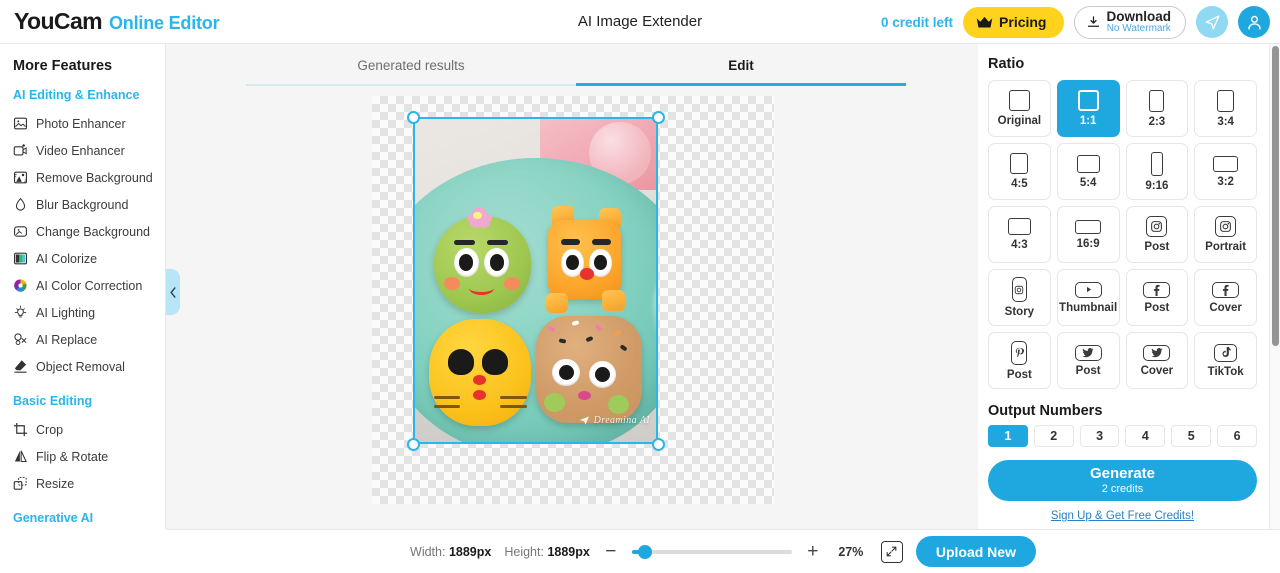 Image resolution: width=1280 pixels, height=573 pixels. Describe the element at coordinates (1019, 312) in the screenshot. I see `ratio-label: Story` at that location.